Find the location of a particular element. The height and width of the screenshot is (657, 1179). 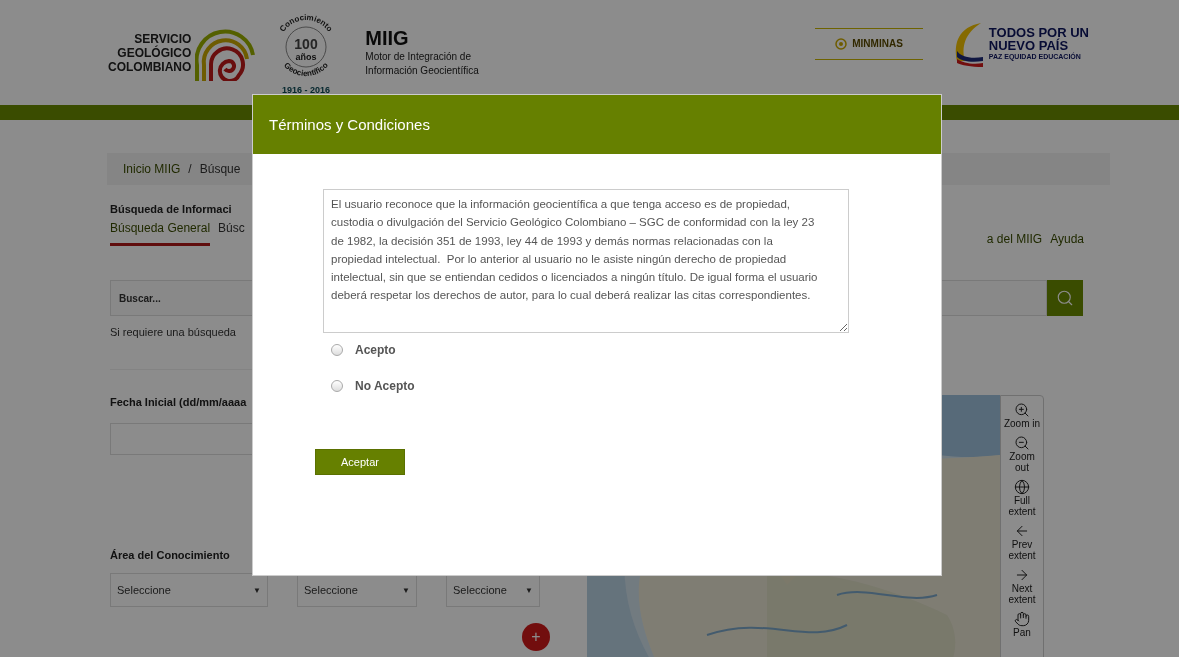

hand-icon is located at coordinates (1022, 619).